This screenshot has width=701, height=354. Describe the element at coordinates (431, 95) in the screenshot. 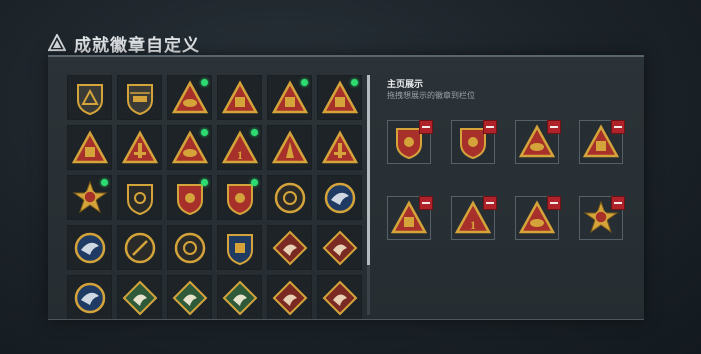

I see `showcase-subtitle: 拖拽想展示的徽章到栏位` at that location.